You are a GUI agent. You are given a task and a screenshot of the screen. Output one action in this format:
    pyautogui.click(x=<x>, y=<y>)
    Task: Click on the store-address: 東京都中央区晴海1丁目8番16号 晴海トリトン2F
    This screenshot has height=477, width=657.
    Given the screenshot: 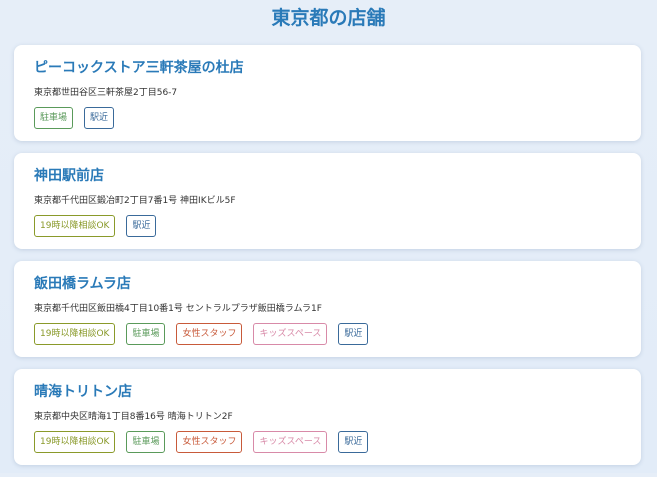 What is the action you would take?
    pyautogui.click(x=133, y=417)
    